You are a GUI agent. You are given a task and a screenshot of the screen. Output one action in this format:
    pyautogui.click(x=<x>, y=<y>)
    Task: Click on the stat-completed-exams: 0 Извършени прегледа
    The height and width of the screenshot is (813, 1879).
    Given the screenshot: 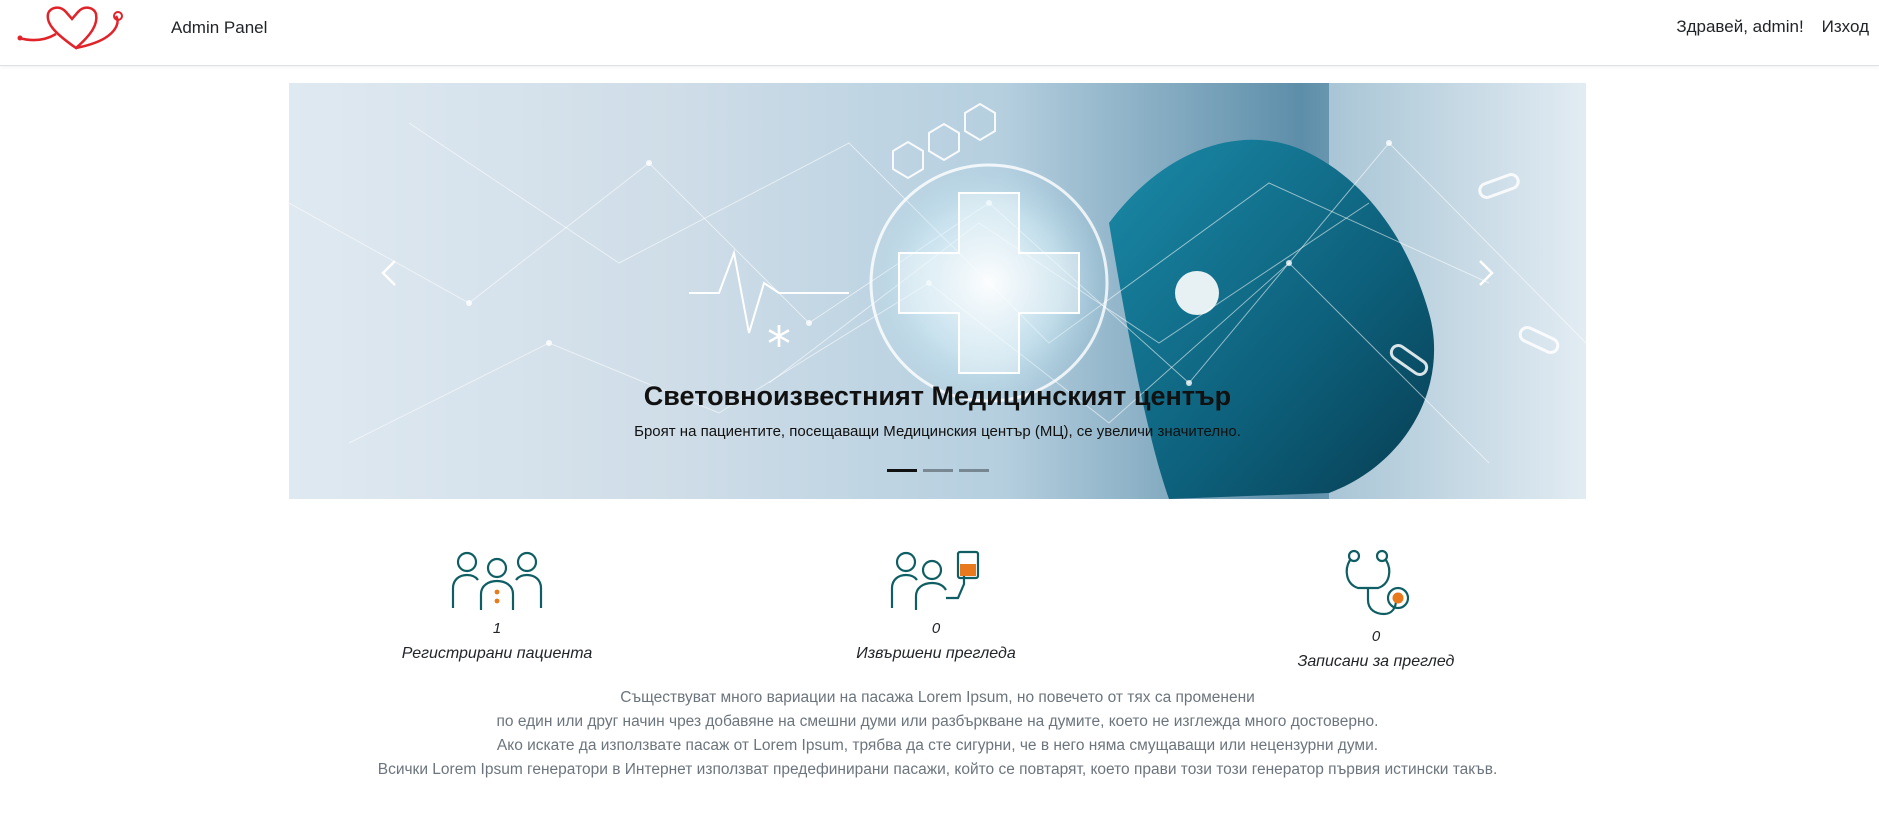 What is the action you would take?
    pyautogui.click(x=936, y=605)
    